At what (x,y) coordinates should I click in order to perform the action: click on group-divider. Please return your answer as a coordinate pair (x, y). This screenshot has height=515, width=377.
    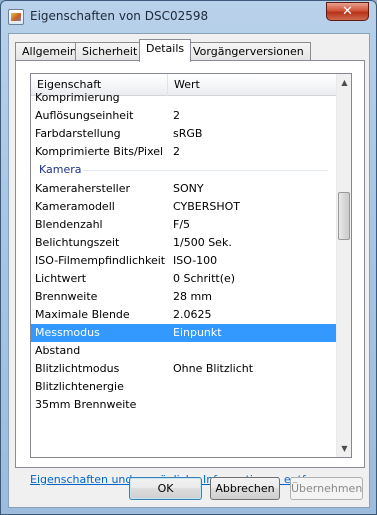
    Looking at the image, I should click on (205, 170).